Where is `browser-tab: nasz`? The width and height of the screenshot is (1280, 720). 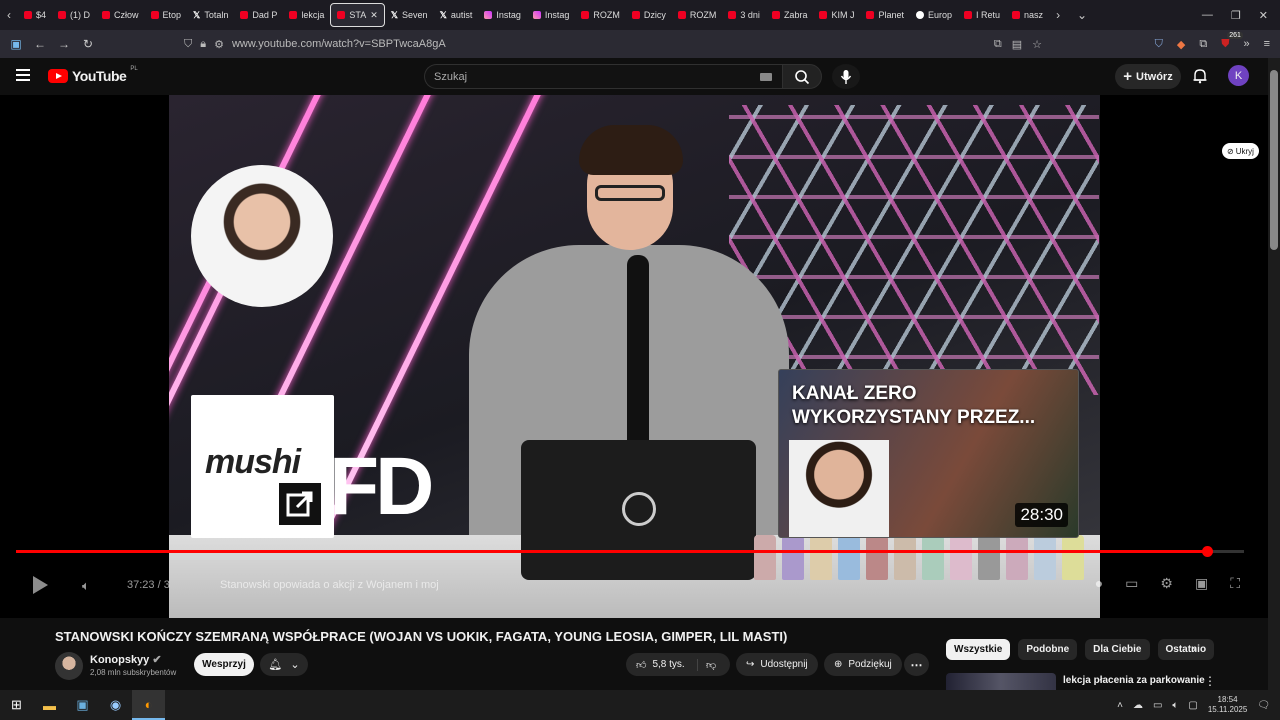 browser-tab: nasz is located at coordinates (1027, 15).